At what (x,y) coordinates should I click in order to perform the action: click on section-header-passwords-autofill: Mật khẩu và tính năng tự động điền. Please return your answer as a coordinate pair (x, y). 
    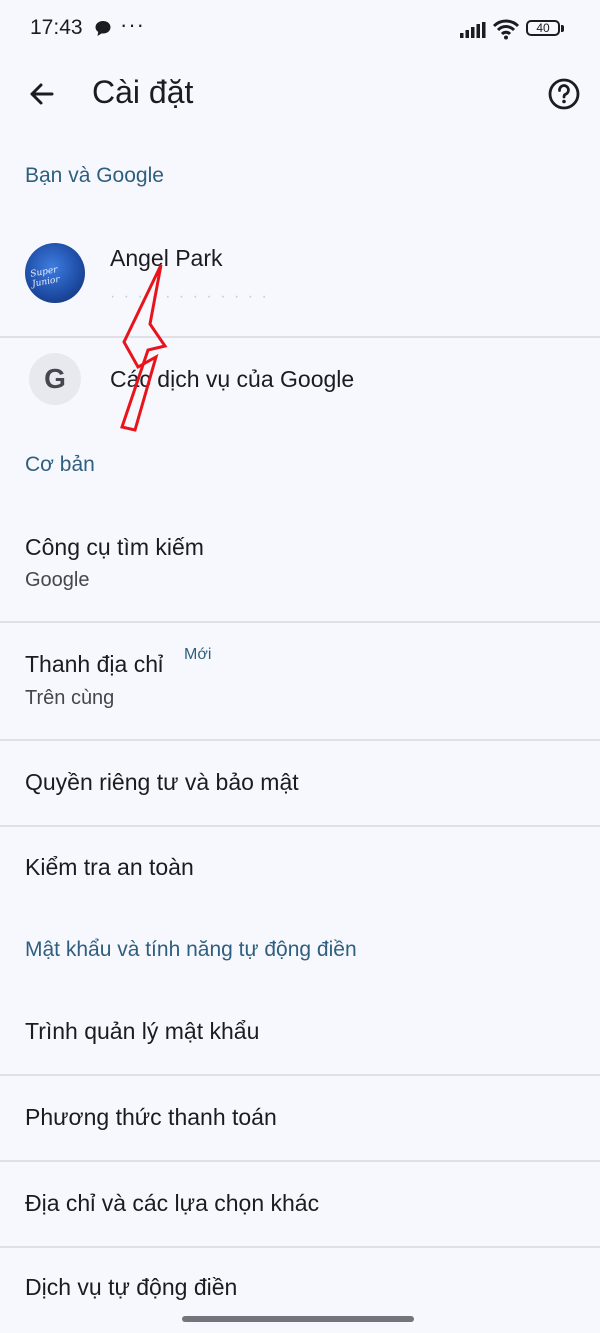
    Looking at the image, I should click on (191, 949).